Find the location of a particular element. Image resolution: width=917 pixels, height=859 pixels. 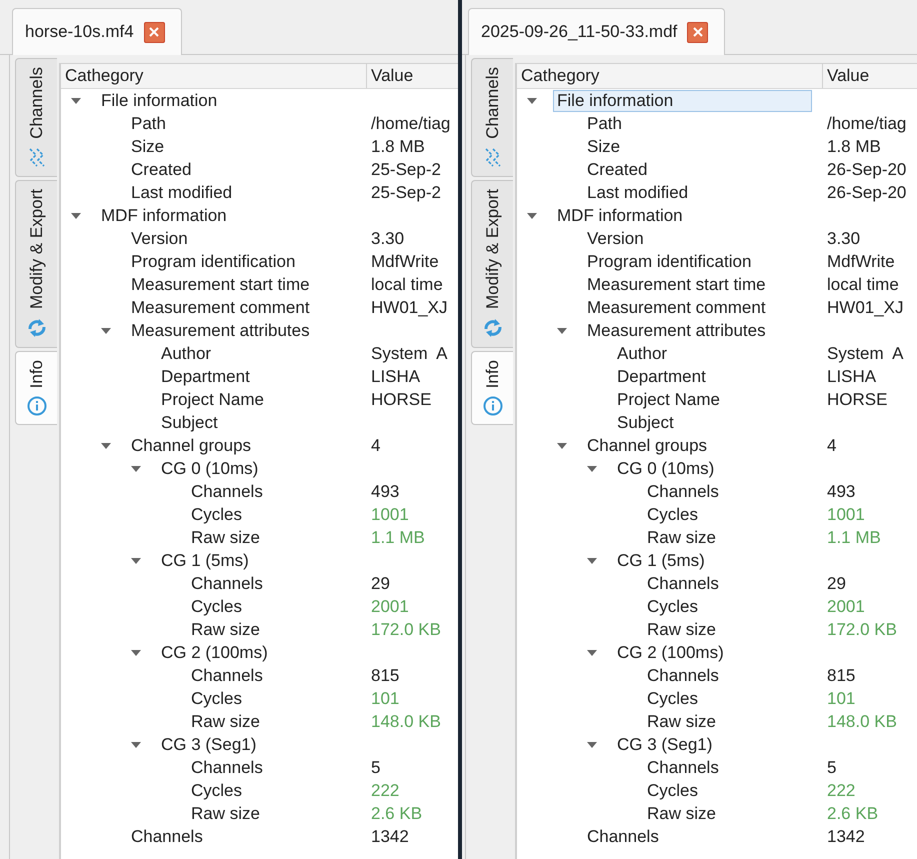

document-tab: horse-10s.mf4 is located at coordinates (97, 31).